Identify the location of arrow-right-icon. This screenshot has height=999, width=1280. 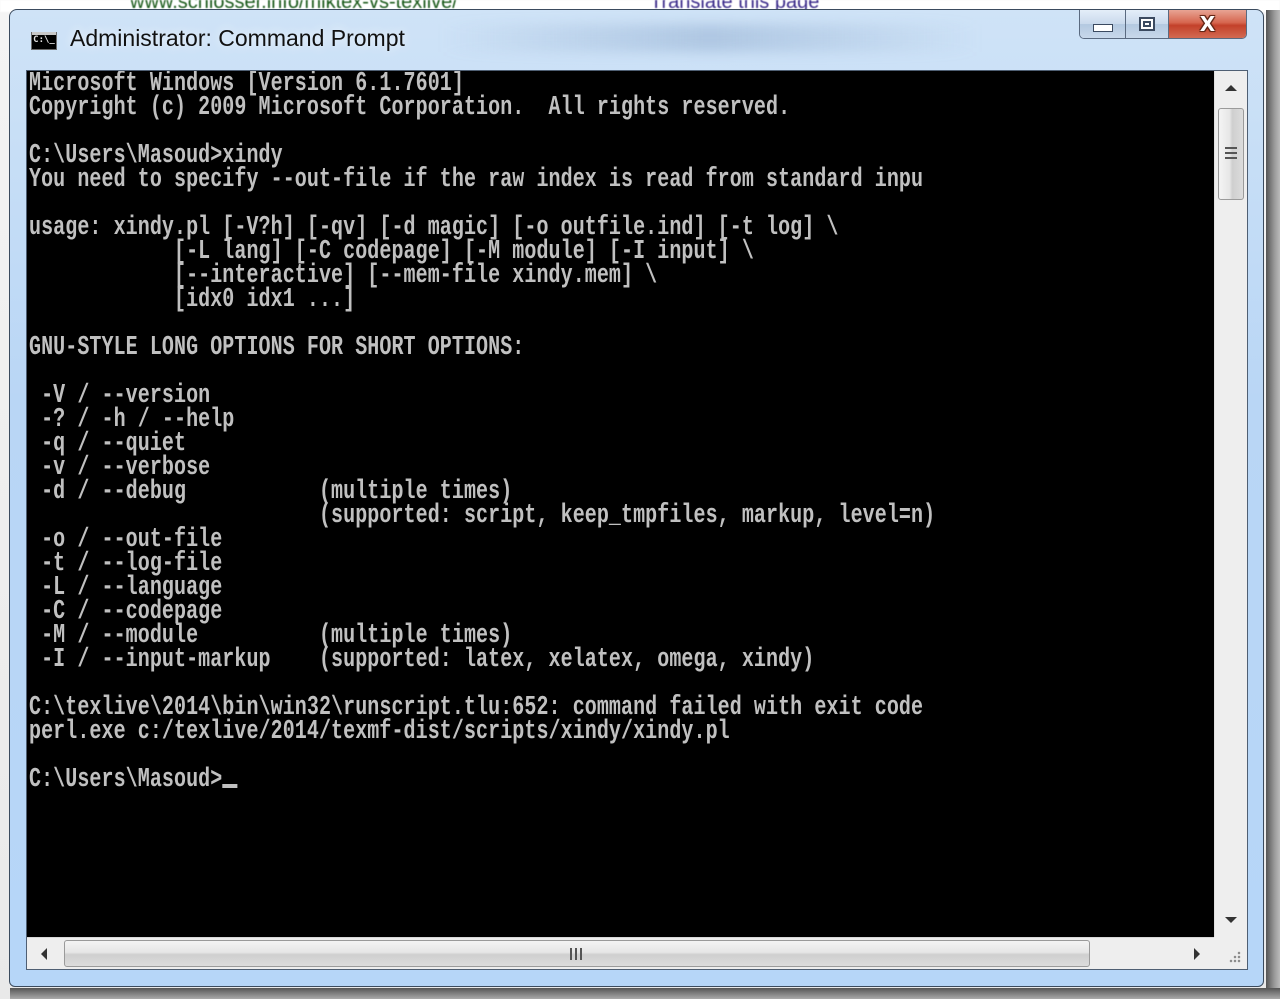
(1197, 953).